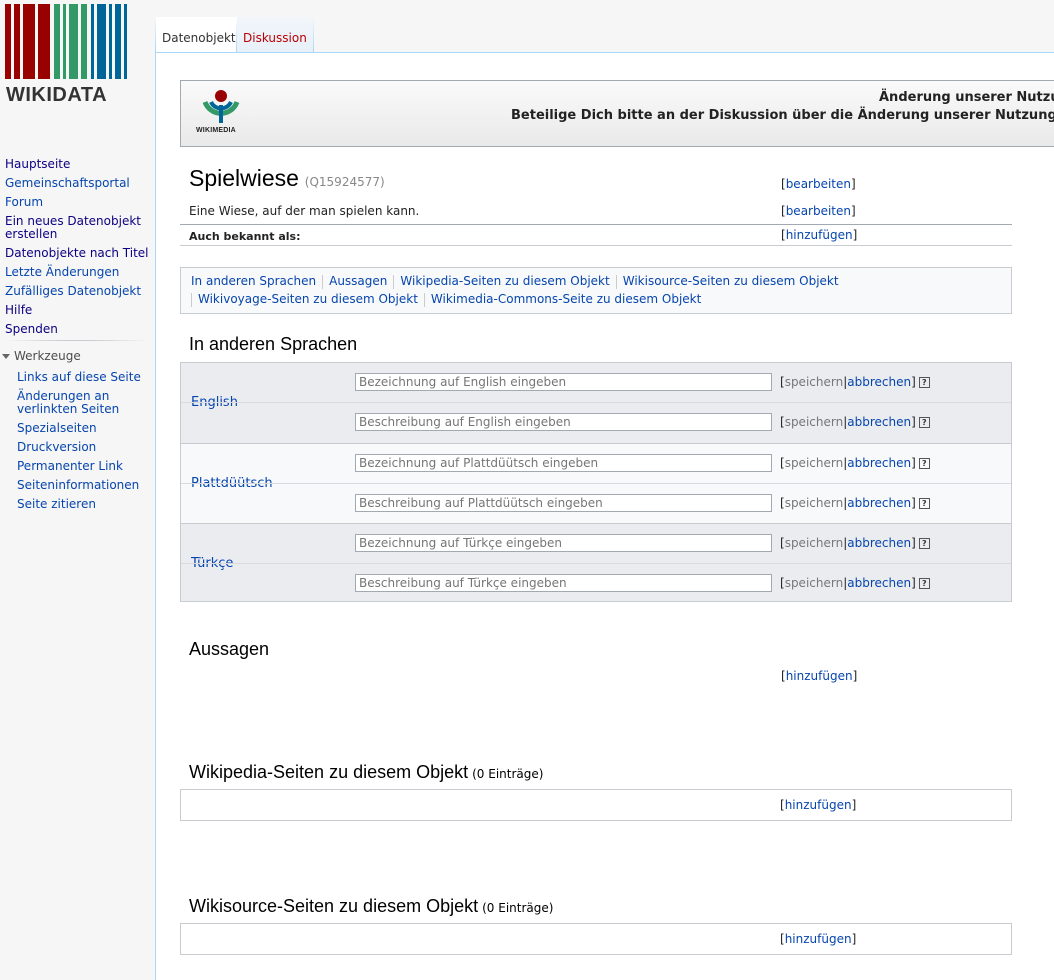 The height and width of the screenshot is (980, 1054). What do you see at coordinates (83, 466) in the screenshot?
I see `tool-permanent-link: Permanenter Link` at bounding box center [83, 466].